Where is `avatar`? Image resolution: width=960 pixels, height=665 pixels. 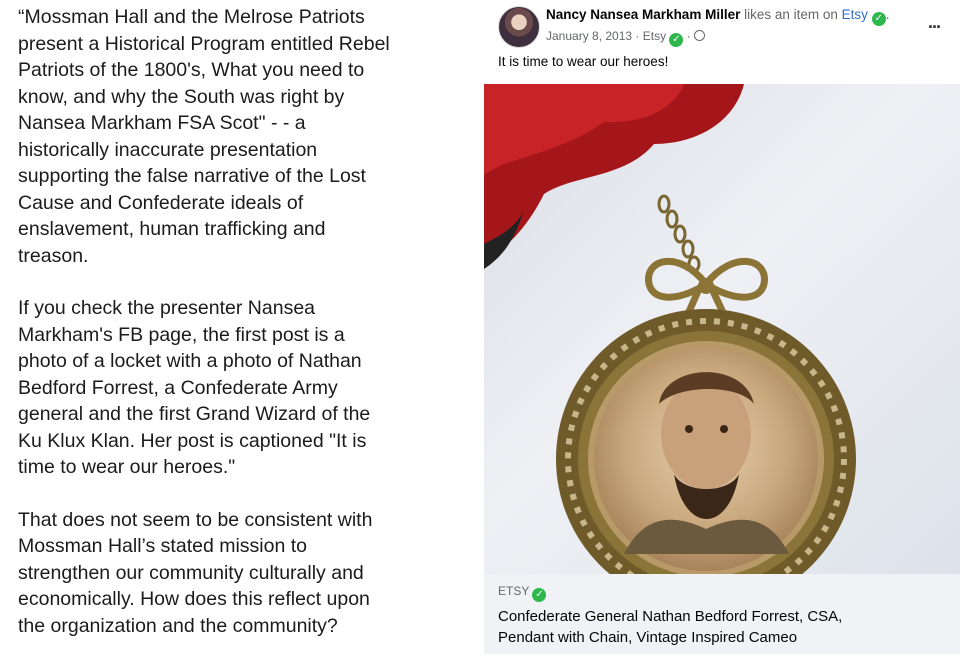 avatar is located at coordinates (519, 27).